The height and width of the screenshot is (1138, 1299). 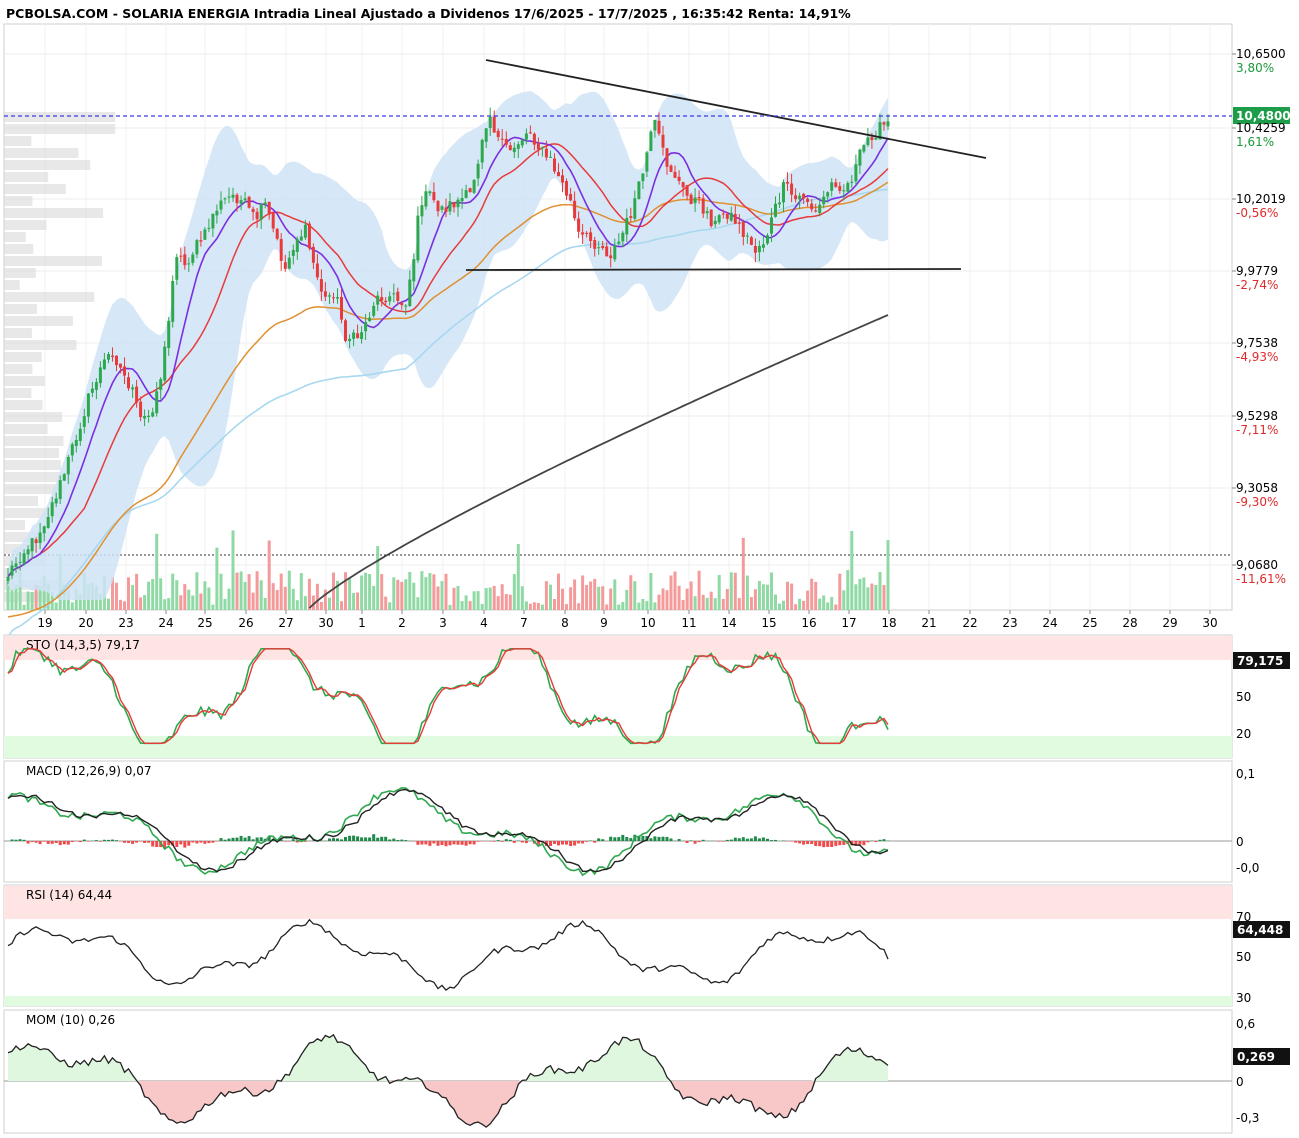 I want to click on date-tick-label: 16, so click(x=808, y=623).